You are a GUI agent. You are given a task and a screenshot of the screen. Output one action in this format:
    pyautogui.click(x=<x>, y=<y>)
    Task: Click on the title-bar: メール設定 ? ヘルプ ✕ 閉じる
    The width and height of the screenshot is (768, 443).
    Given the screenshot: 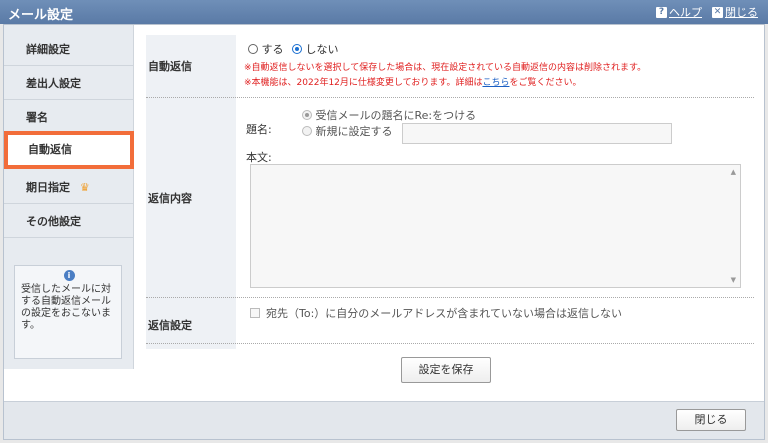 What is the action you would take?
    pyautogui.click(x=384, y=12)
    